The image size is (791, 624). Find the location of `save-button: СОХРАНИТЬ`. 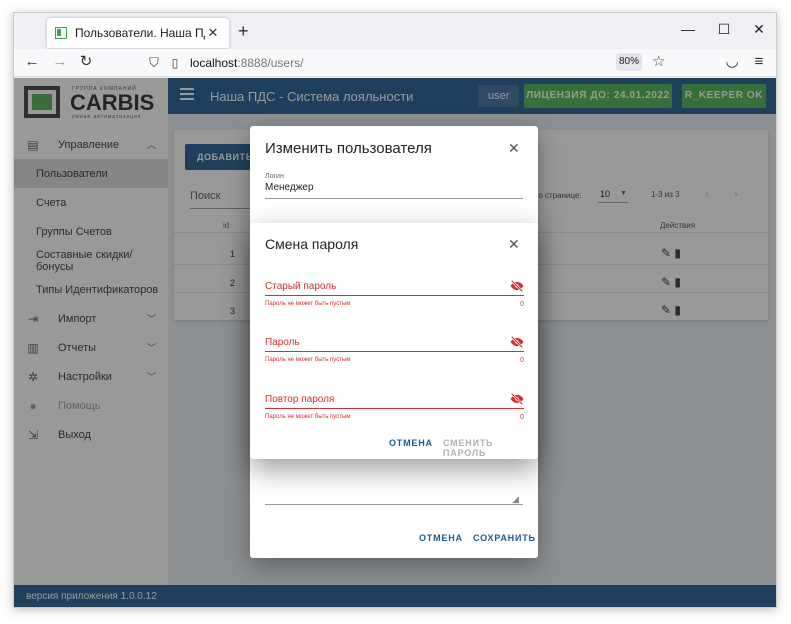

save-button: СОХРАНИТЬ is located at coordinates (504, 538).